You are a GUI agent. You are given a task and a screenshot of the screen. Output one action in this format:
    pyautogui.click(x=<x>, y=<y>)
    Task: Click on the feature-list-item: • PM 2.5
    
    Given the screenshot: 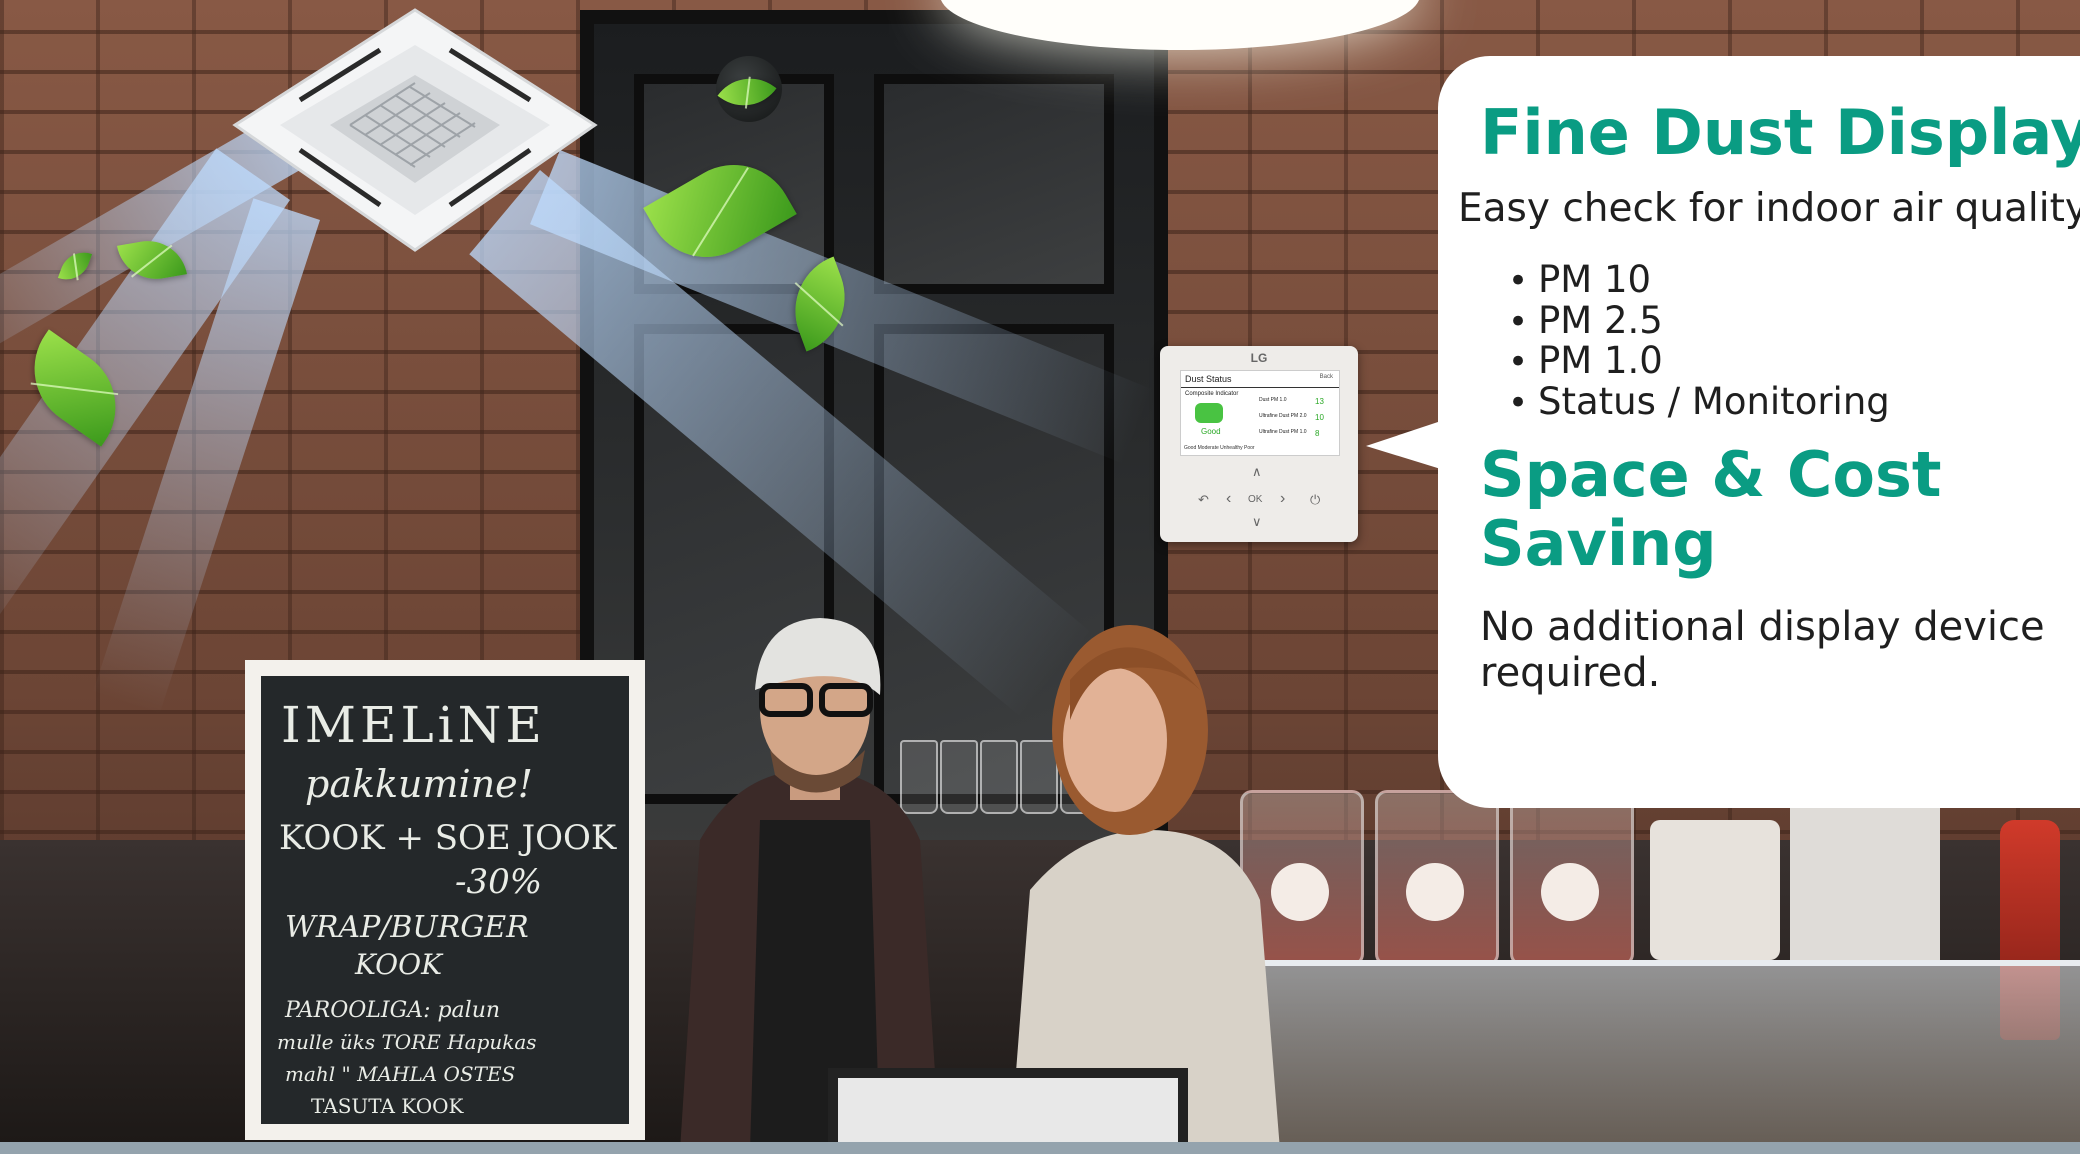 What is the action you would take?
    pyautogui.click(x=1699, y=320)
    